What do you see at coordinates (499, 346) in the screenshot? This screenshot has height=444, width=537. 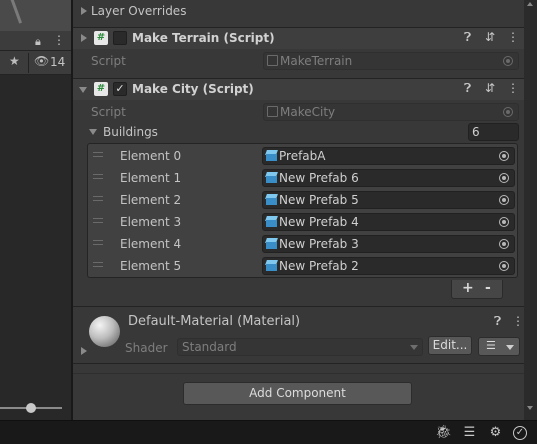 I see `shader-options-dropdown: ☰` at bounding box center [499, 346].